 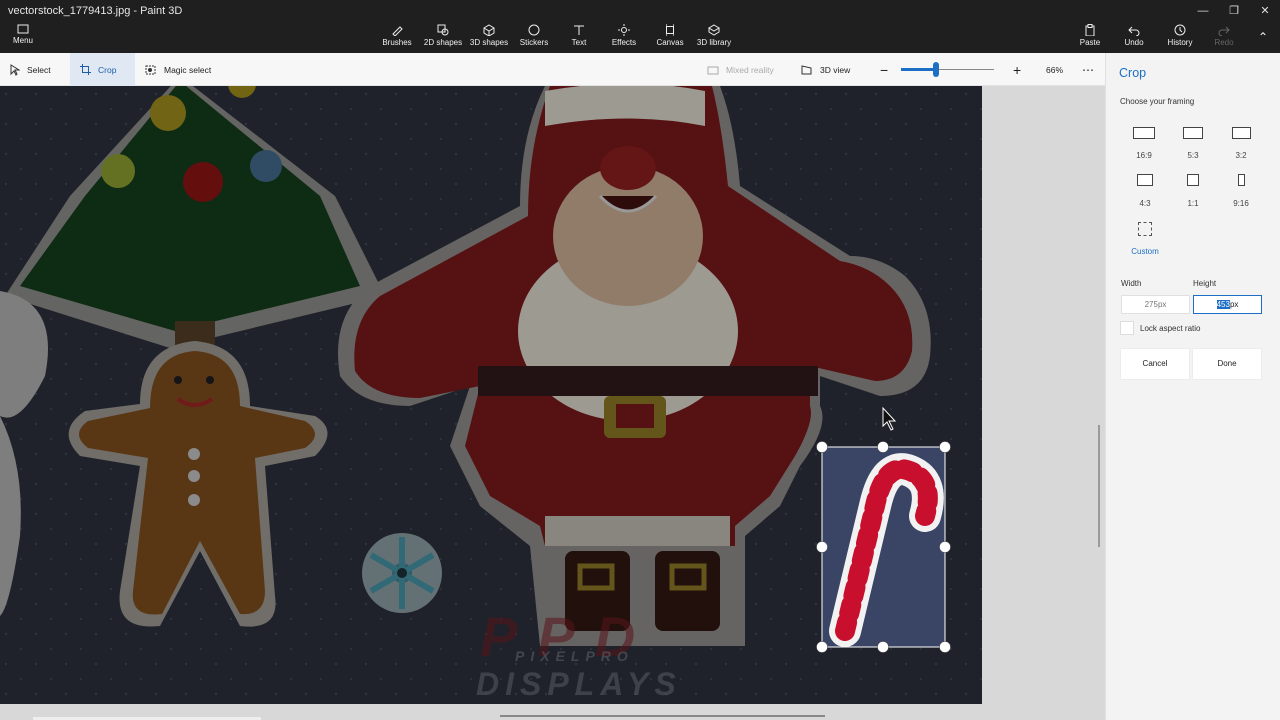 I want to click on workspace-background, so click(x=1043, y=395).